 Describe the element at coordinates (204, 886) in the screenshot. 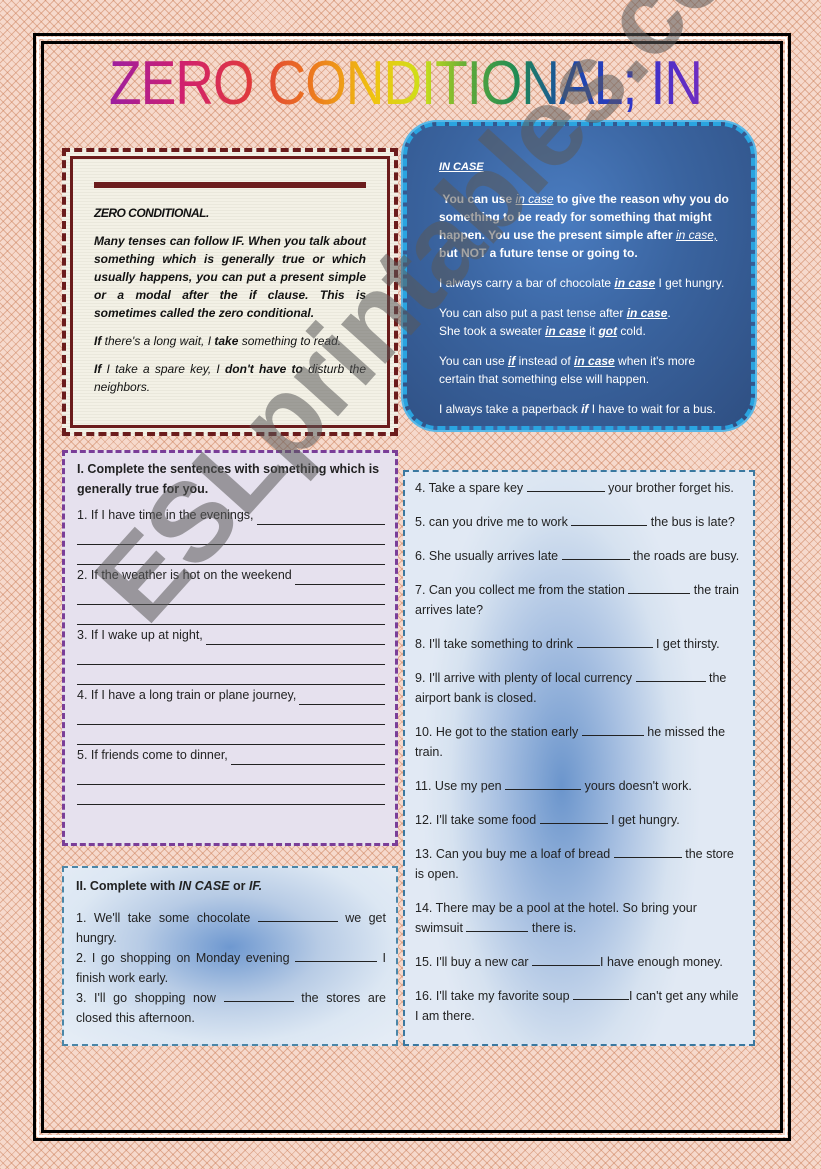

I see `keyword-in-case: IN CASE` at that location.